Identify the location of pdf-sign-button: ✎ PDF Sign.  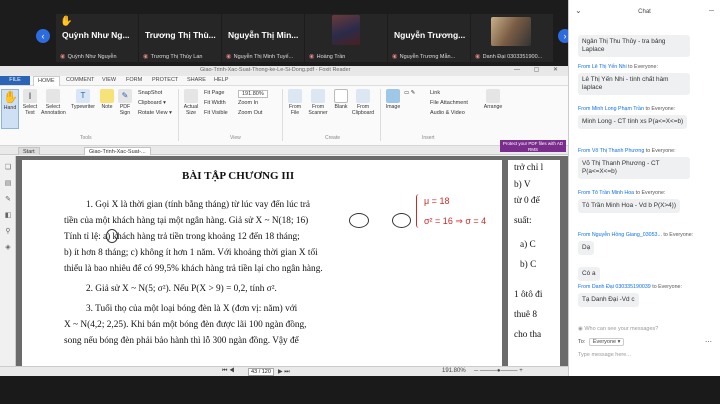
(125, 102).